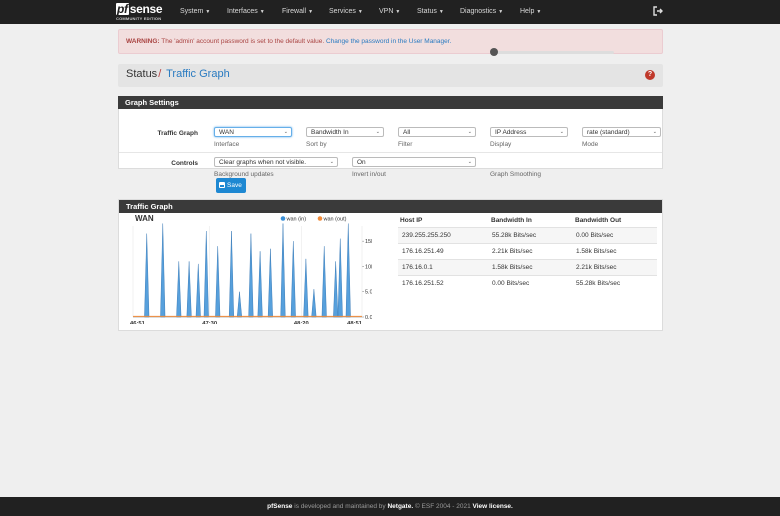 This screenshot has height=516, width=780. Describe the element at coordinates (226, 132) in the screenshot. I see `select-value: WAN` at that location.